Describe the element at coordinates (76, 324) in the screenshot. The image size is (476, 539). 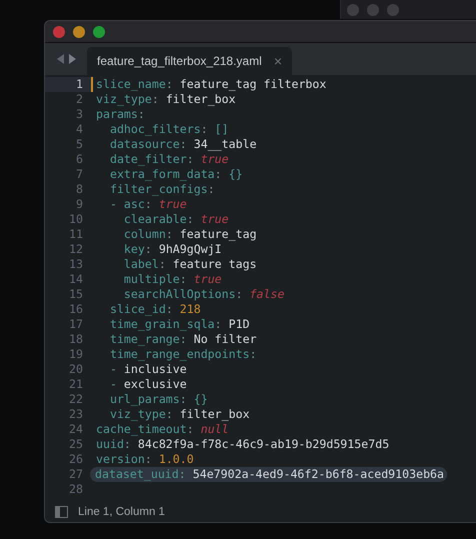
I see `line-number: 17` at that location.